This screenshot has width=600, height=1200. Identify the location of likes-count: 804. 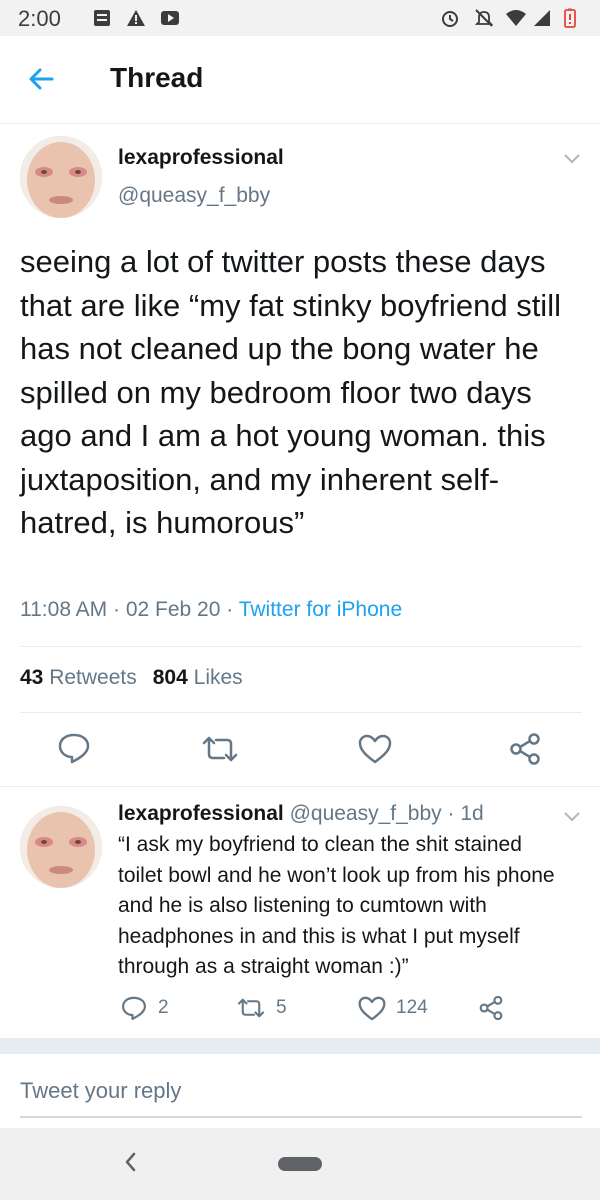
(170, 677).